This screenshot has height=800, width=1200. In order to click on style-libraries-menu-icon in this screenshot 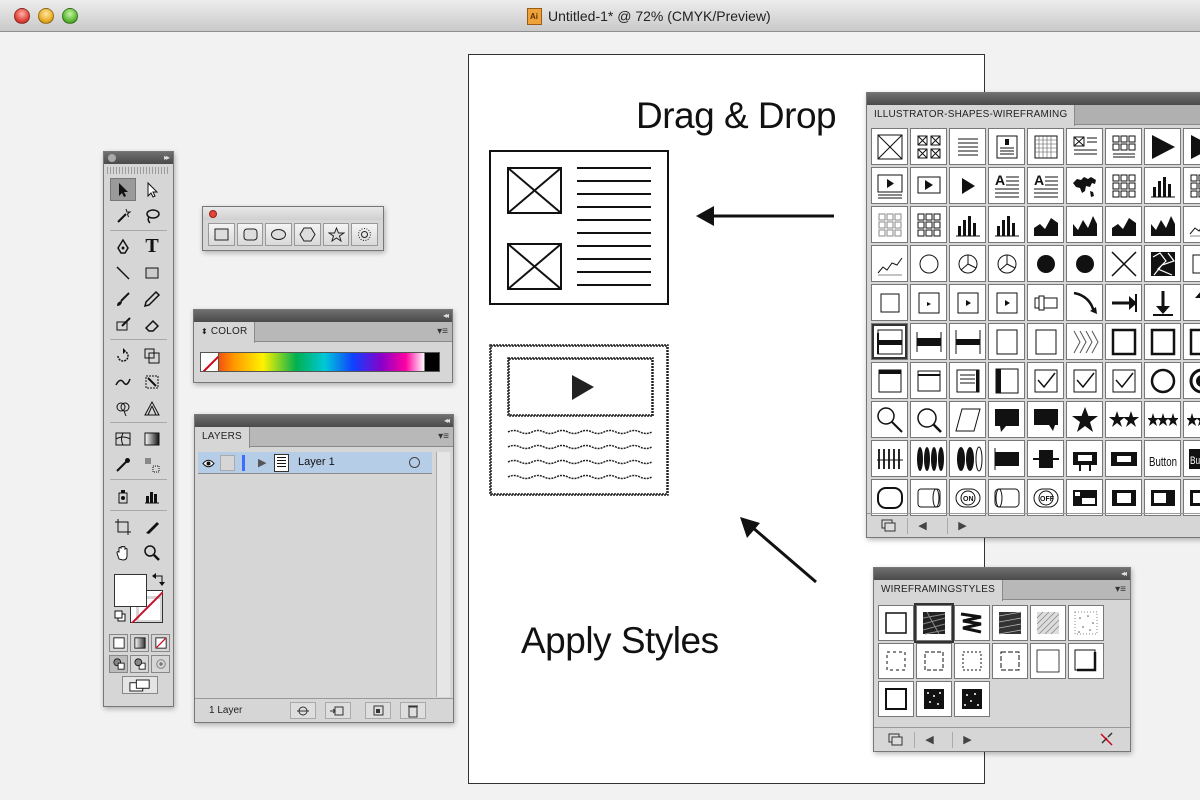, I will do `click(897, 740)`.